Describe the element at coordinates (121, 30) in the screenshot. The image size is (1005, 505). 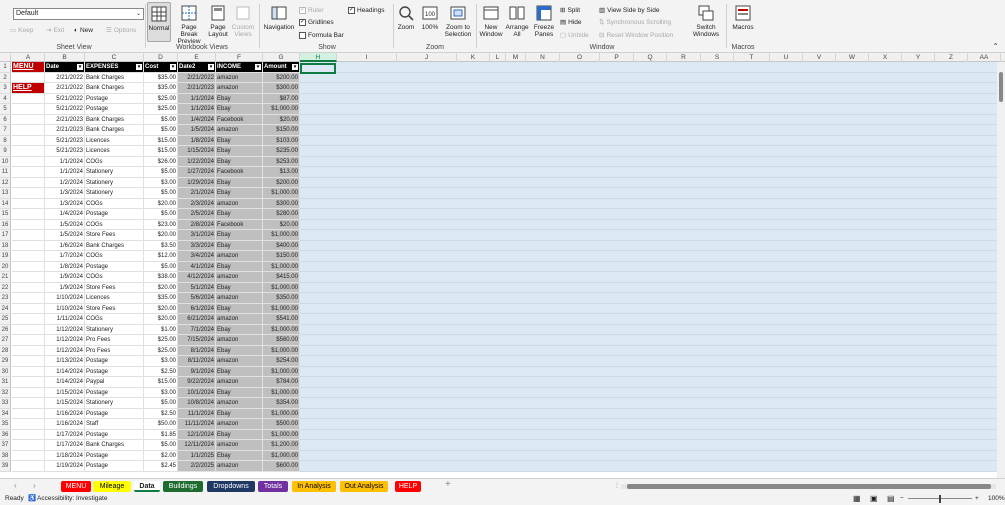
I see `options-button: ☰ Options` at that location.